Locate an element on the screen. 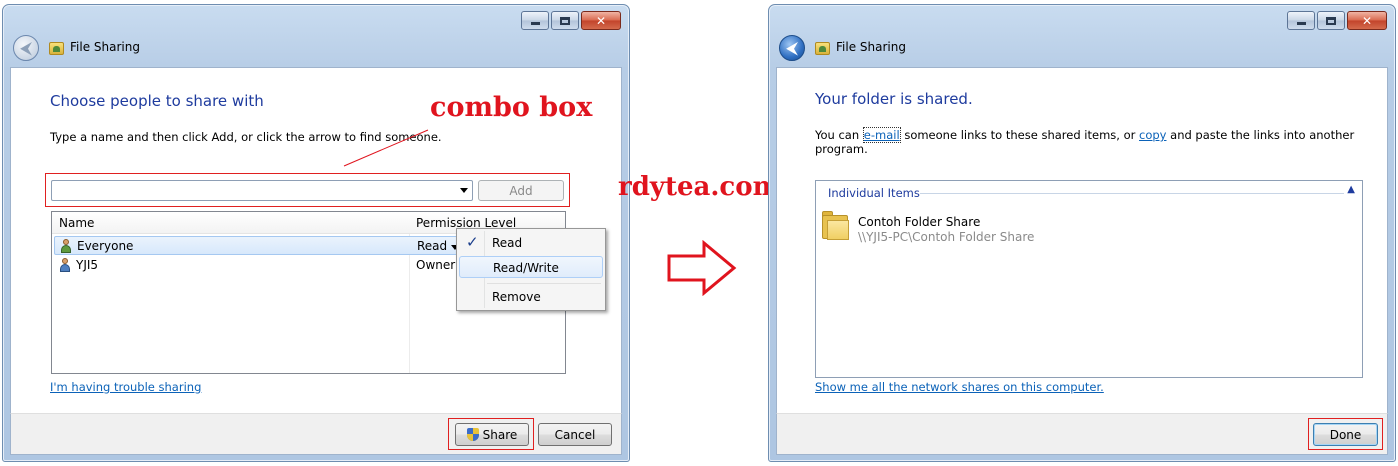 This screenshot has height=466, width=1398. email-link: e-mail is located at coordinates (881, 135).